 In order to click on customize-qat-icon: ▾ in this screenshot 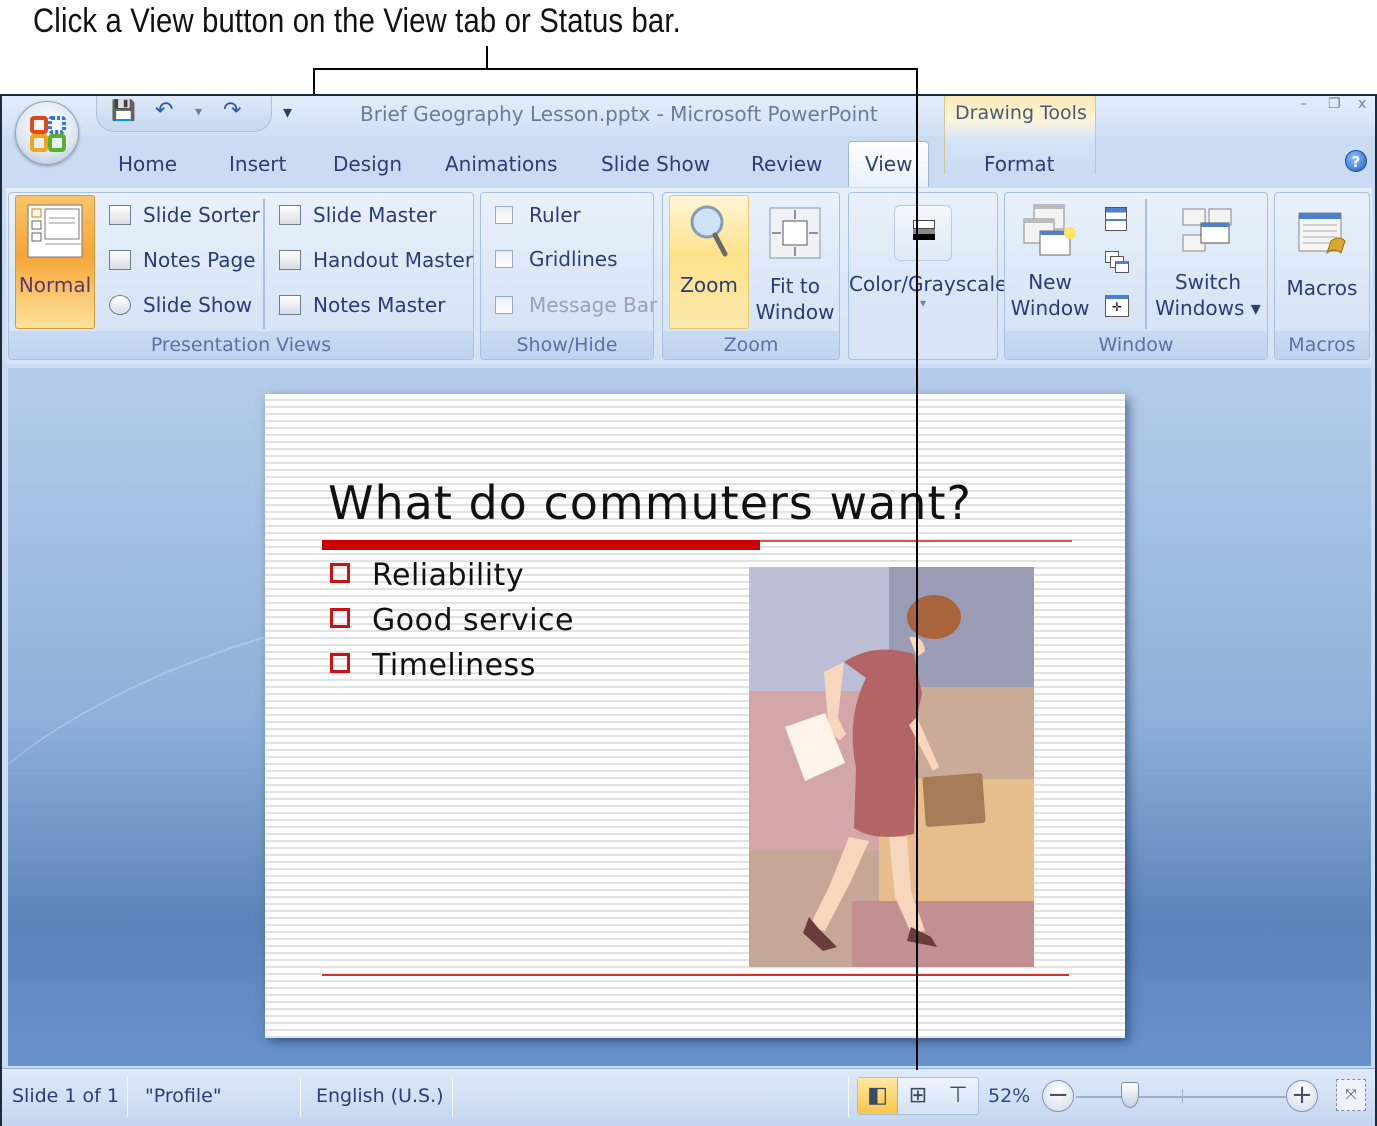, I will do `click(287, 112)`.